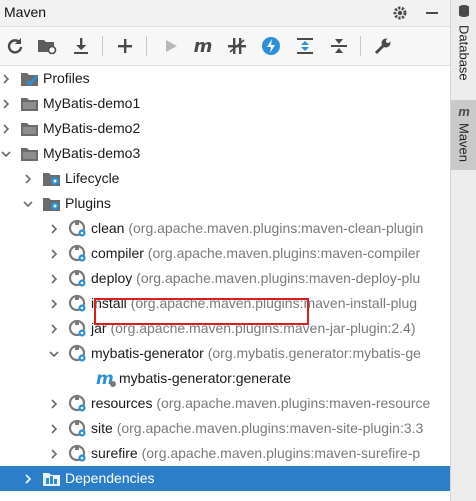 This screenshot has height=501, width=476. What do you see at coordinates (225, 78) in the screenshot?
I see `tree-row: Profiles` at bounding box center [225, 78].